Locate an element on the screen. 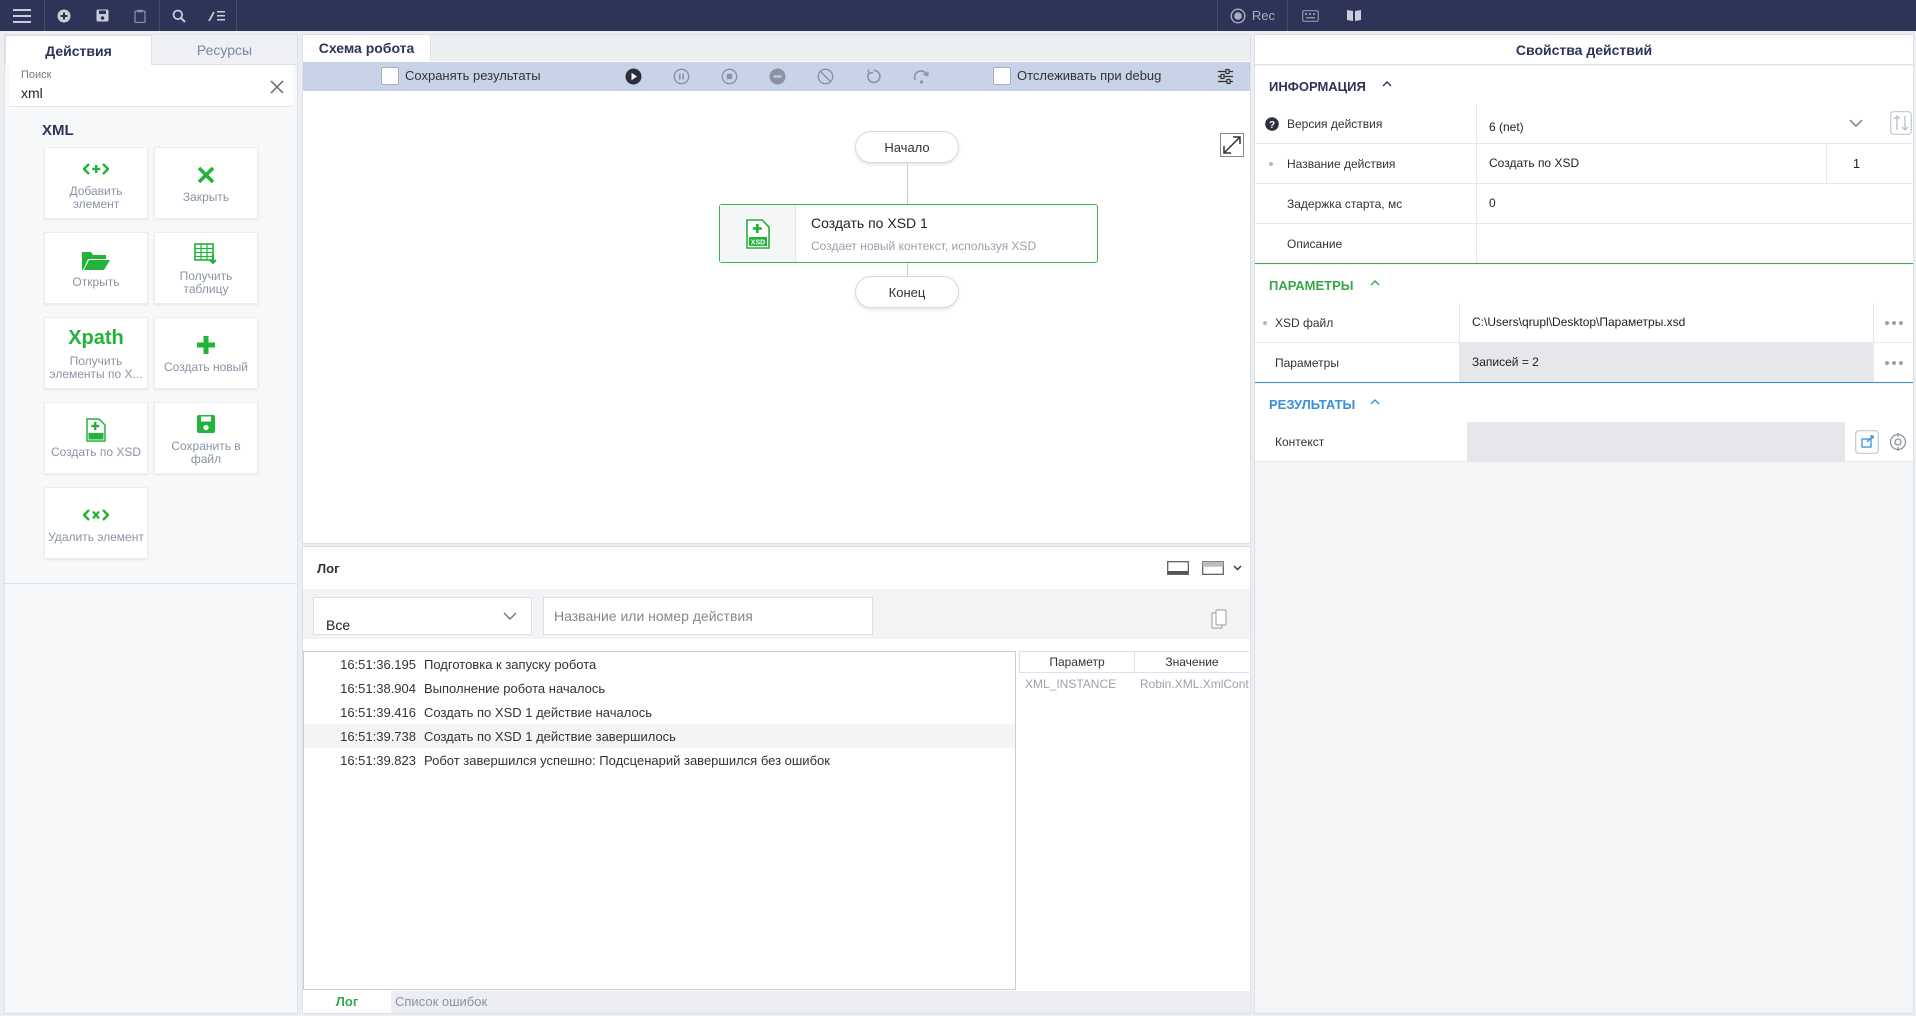  tab-log: Лог is located at coordinates (347, 1002).